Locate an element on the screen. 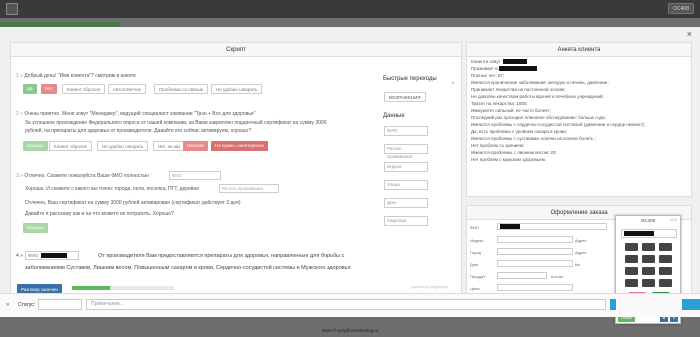 Image resolution: width=700 pixels, height=337 pixels. top-toolbar: OC408 is located at coordinates (350, 9).